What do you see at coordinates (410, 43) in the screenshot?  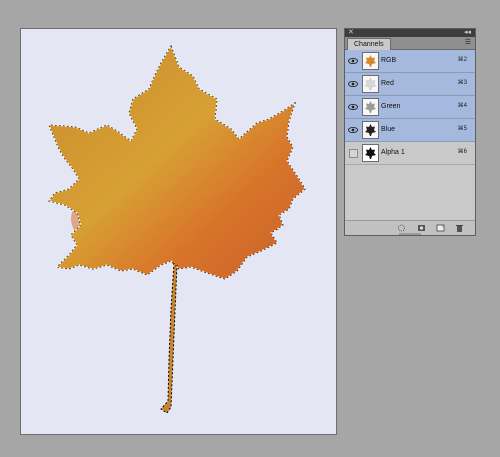 I see `panel-tab-row: Channels ☰` at bounding box center [410, 43].